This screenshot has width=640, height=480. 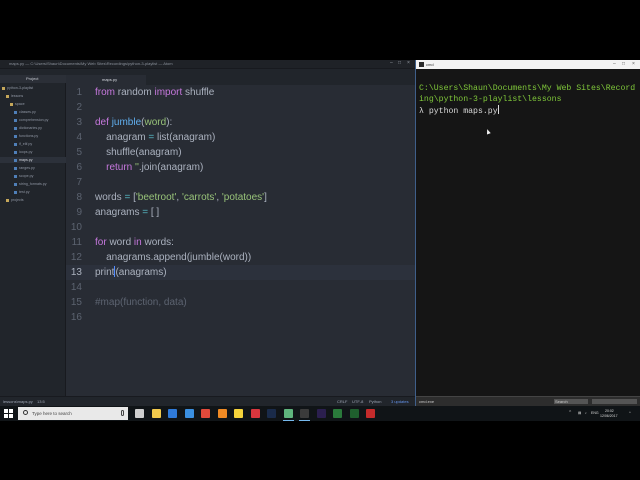 I want to click on tab-label: maps.py, so click(x=110, y=79).